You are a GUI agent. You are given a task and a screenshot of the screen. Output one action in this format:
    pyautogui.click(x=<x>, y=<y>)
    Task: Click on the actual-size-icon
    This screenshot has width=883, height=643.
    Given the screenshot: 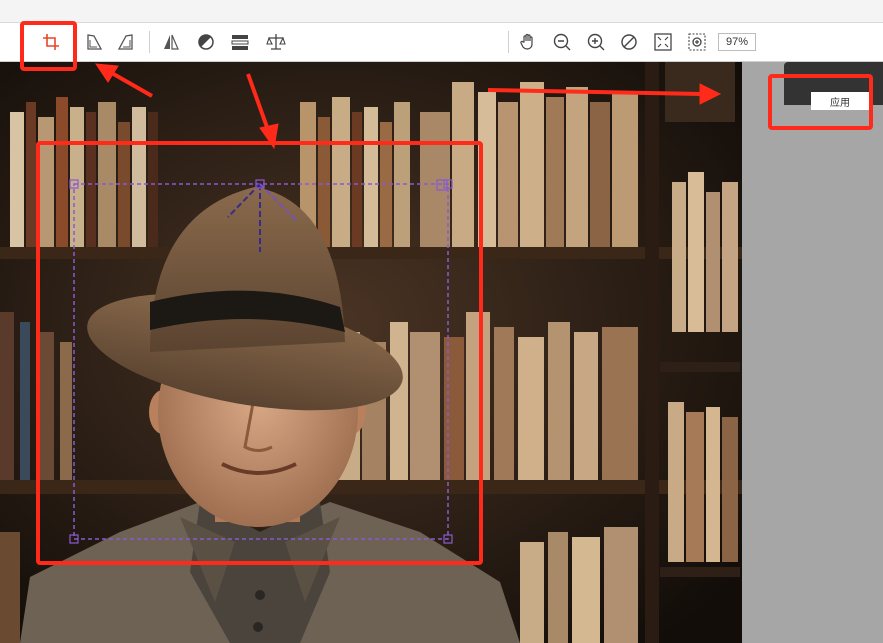 What is the action you would take?
    pyautogui.click(x=697, y=42)
    